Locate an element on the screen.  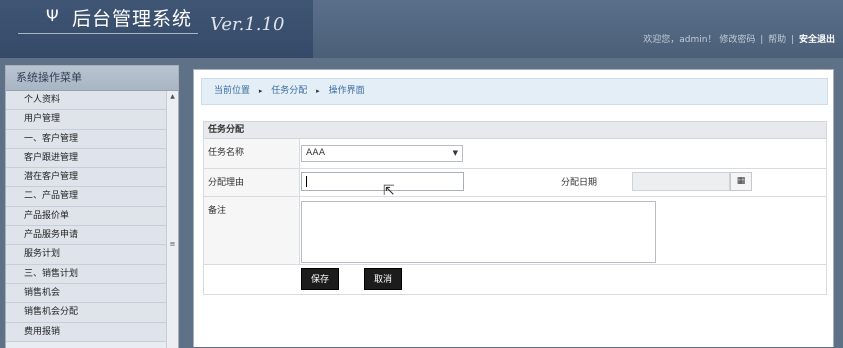
calendar-icon: ▦ is located at coordinates (741, 181).